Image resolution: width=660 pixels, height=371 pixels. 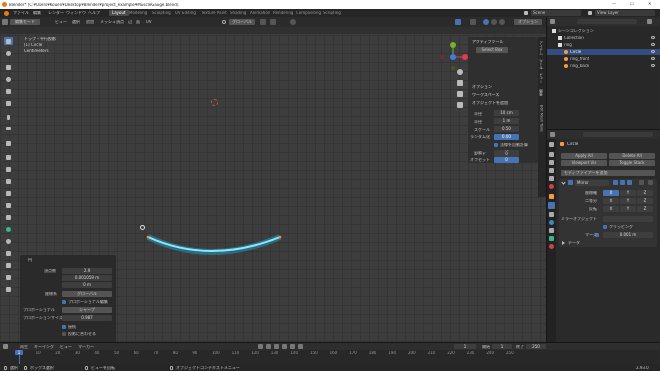 What do you see at coordinates (645, 209) in the screenshot?
I see `flip-z-toggle: Z` at bounding box center [645, 209].